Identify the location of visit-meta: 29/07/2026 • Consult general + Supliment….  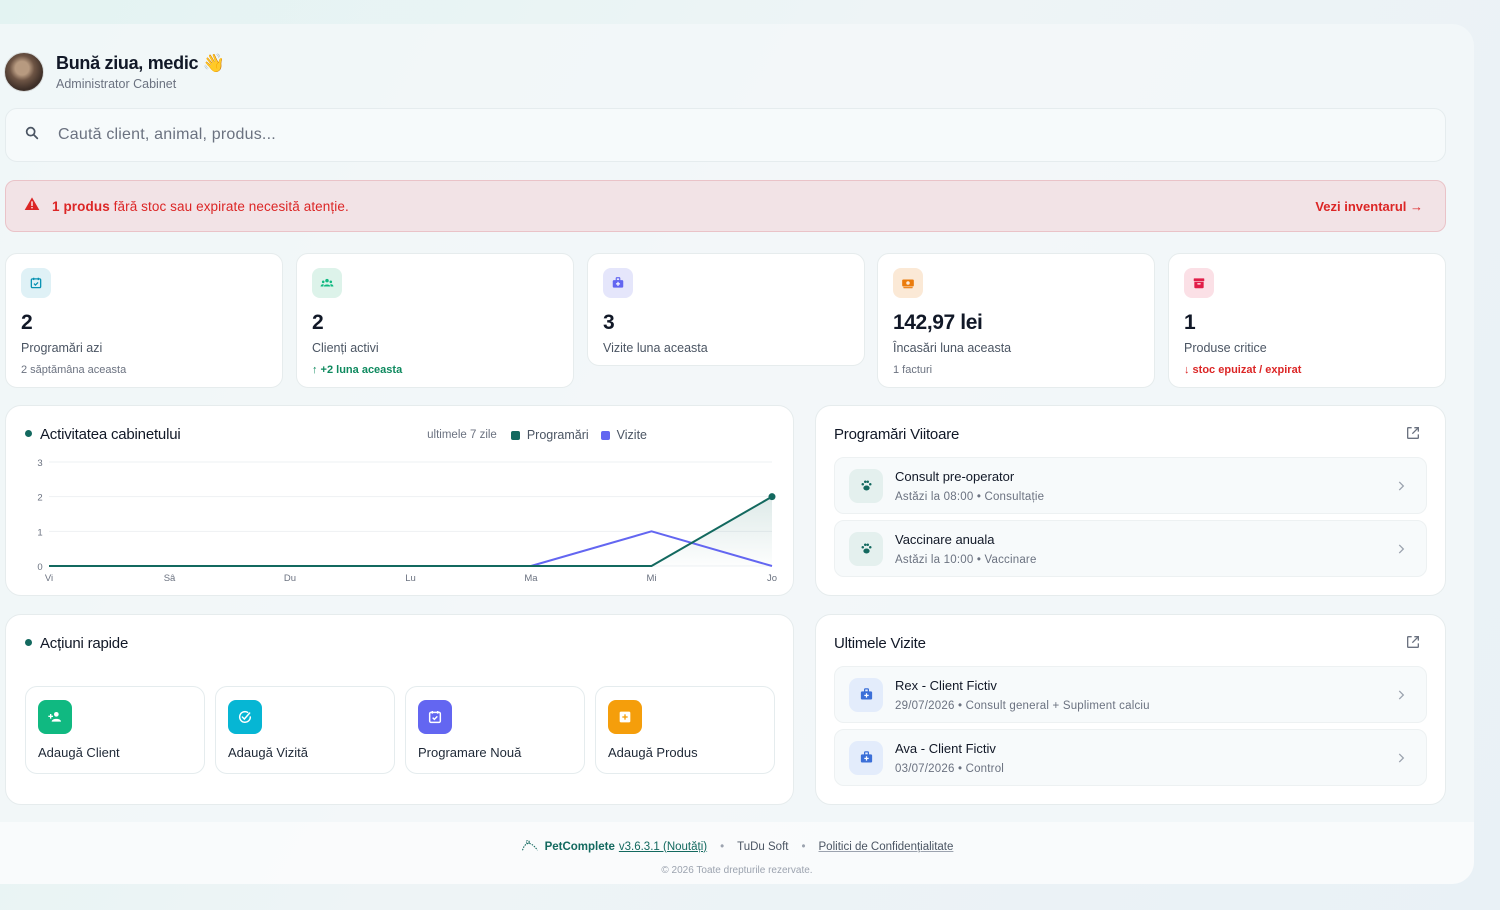
(1022, 705).